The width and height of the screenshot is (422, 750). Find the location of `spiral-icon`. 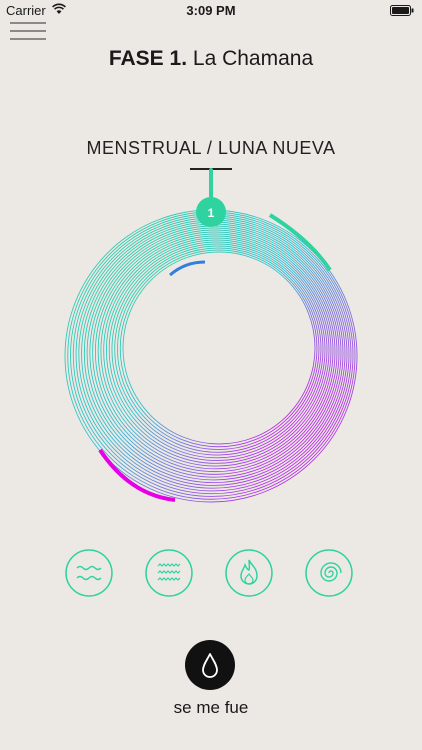

spiral-icon is located at coordinates (329, 573).